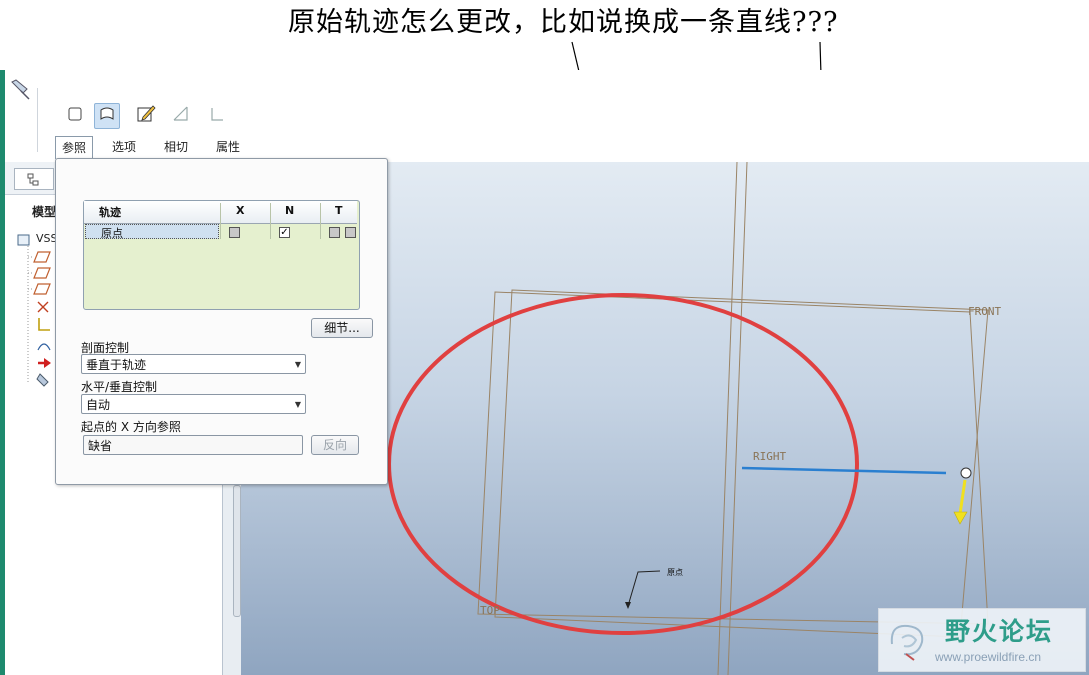  What do you see at coordinates (44, 347) in the screenshot?
I see `curve-icon` at bounding box center [44, 347].